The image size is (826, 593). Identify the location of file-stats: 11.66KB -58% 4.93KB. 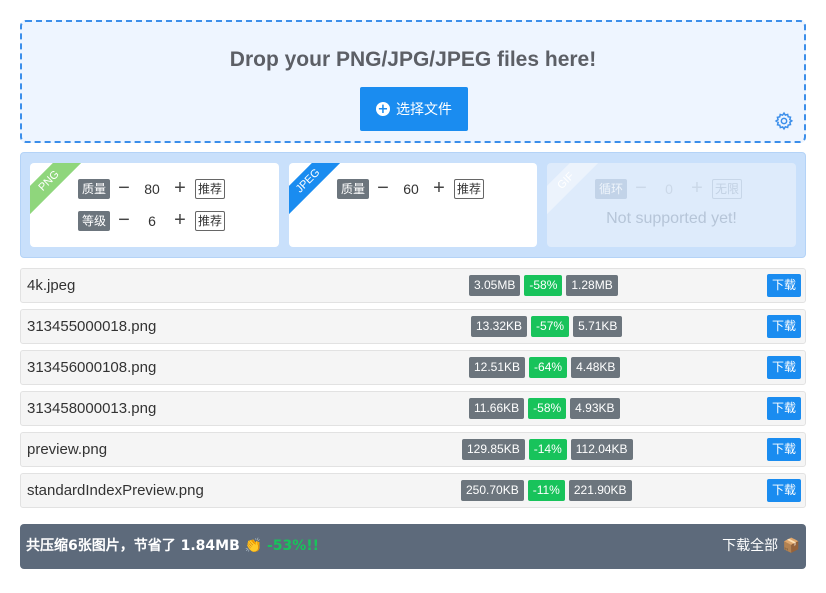
(544, 408).